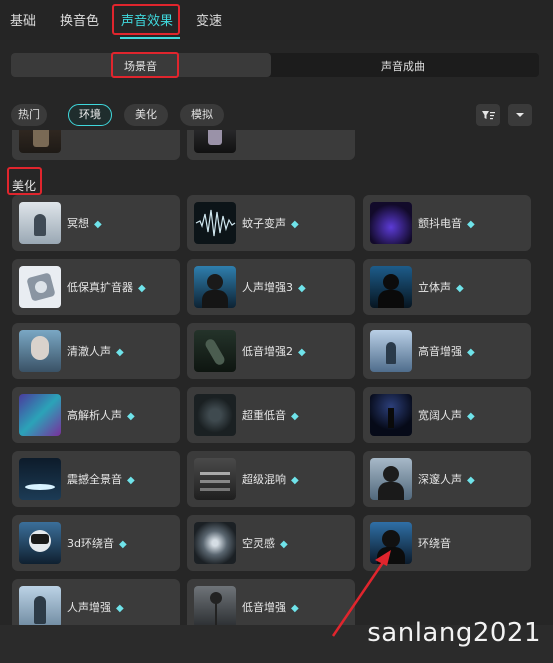  Describe the element at coordinates (147, 19) in the screenshot. I see `tab-sound-effects: 声音效果` at that location.